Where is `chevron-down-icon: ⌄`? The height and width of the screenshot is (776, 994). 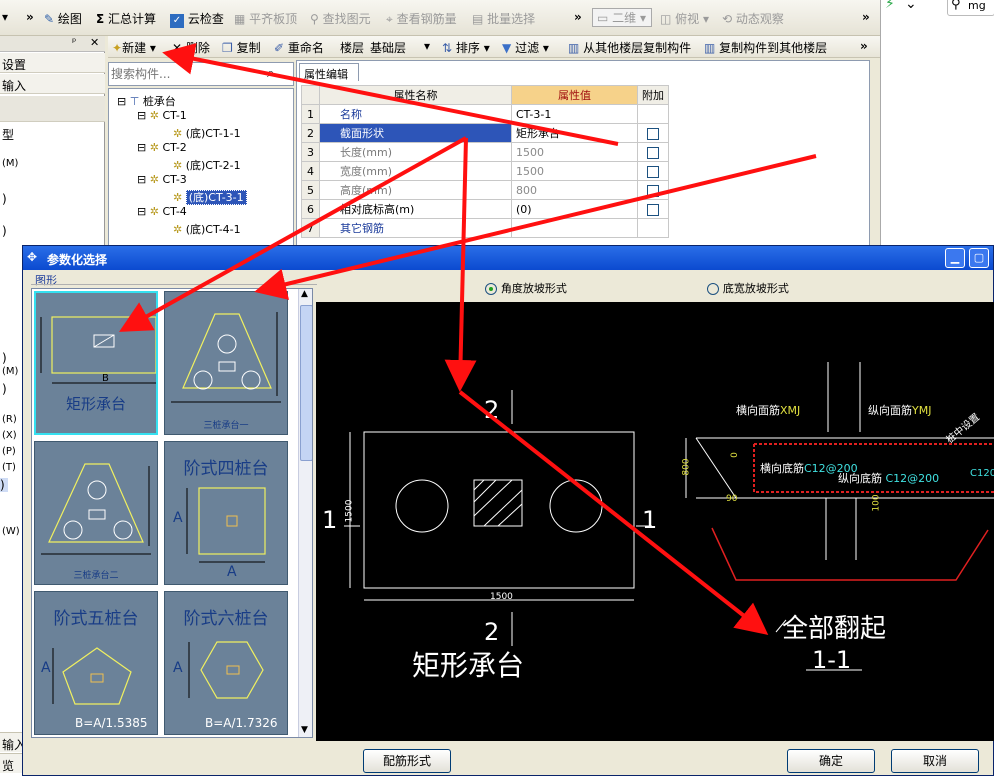
chevron-down-icon: ⌄ is located at coordinates (911, 6).